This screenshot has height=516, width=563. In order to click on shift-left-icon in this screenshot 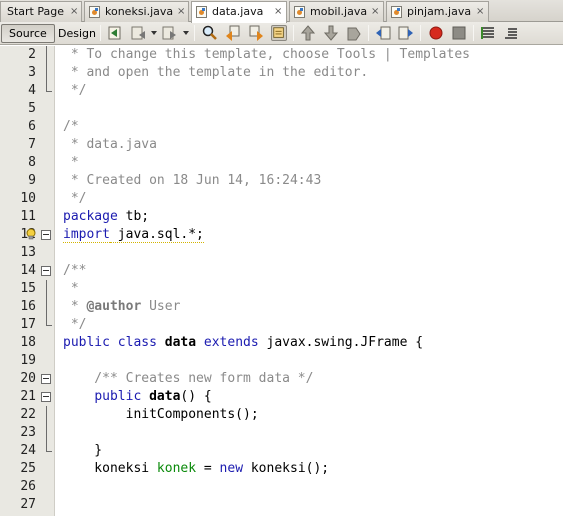, I will do `click(383, 33)`.